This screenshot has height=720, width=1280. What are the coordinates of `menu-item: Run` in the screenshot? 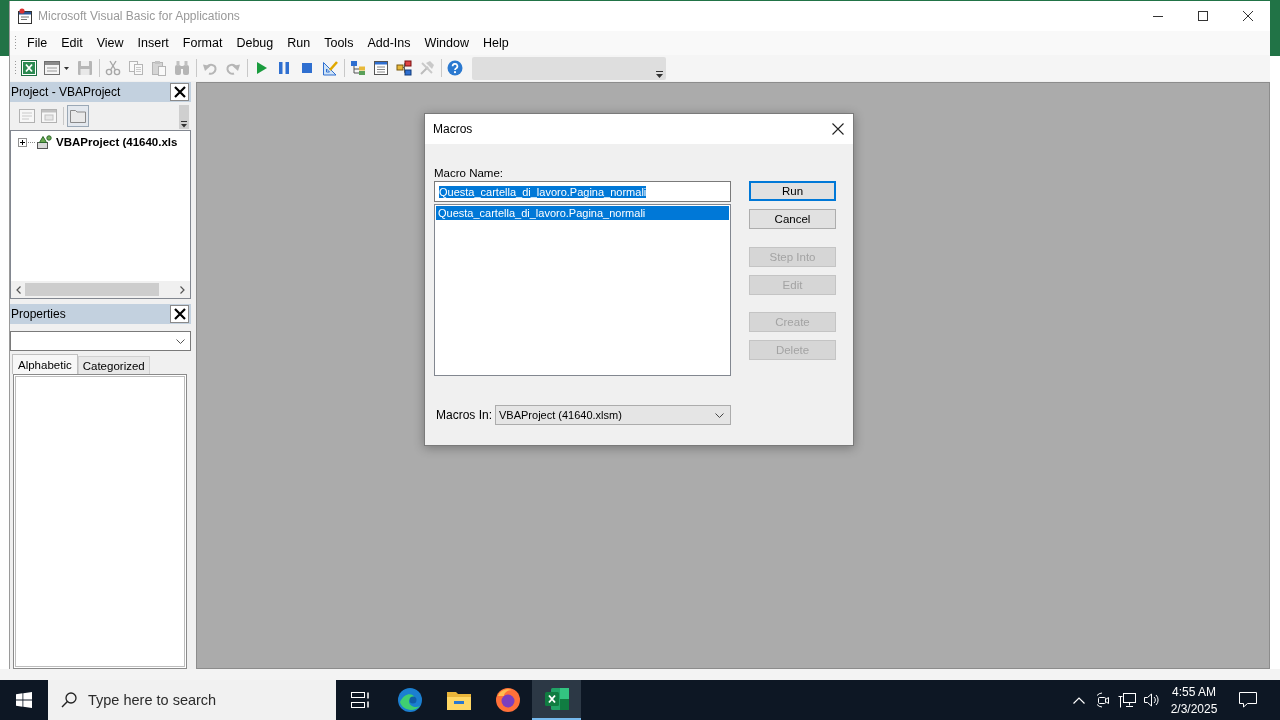 It's located at (299, 43).